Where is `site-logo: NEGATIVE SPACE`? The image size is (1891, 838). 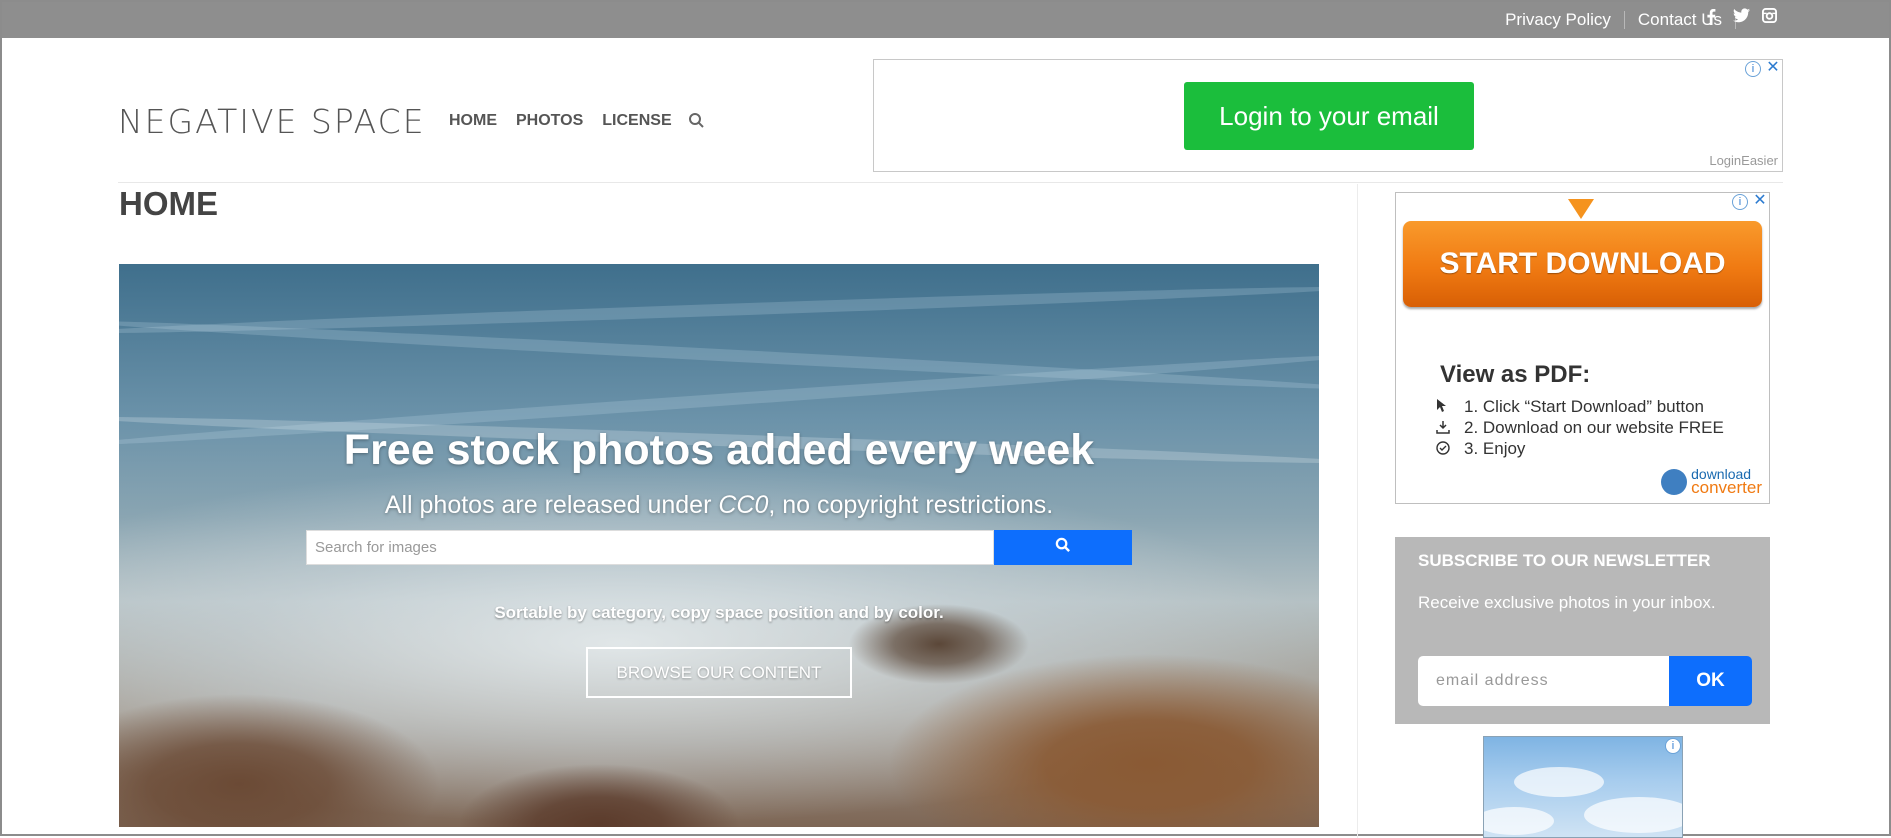
site-logo: NEGATIVE SPACE is located at coordinates (272, 121).